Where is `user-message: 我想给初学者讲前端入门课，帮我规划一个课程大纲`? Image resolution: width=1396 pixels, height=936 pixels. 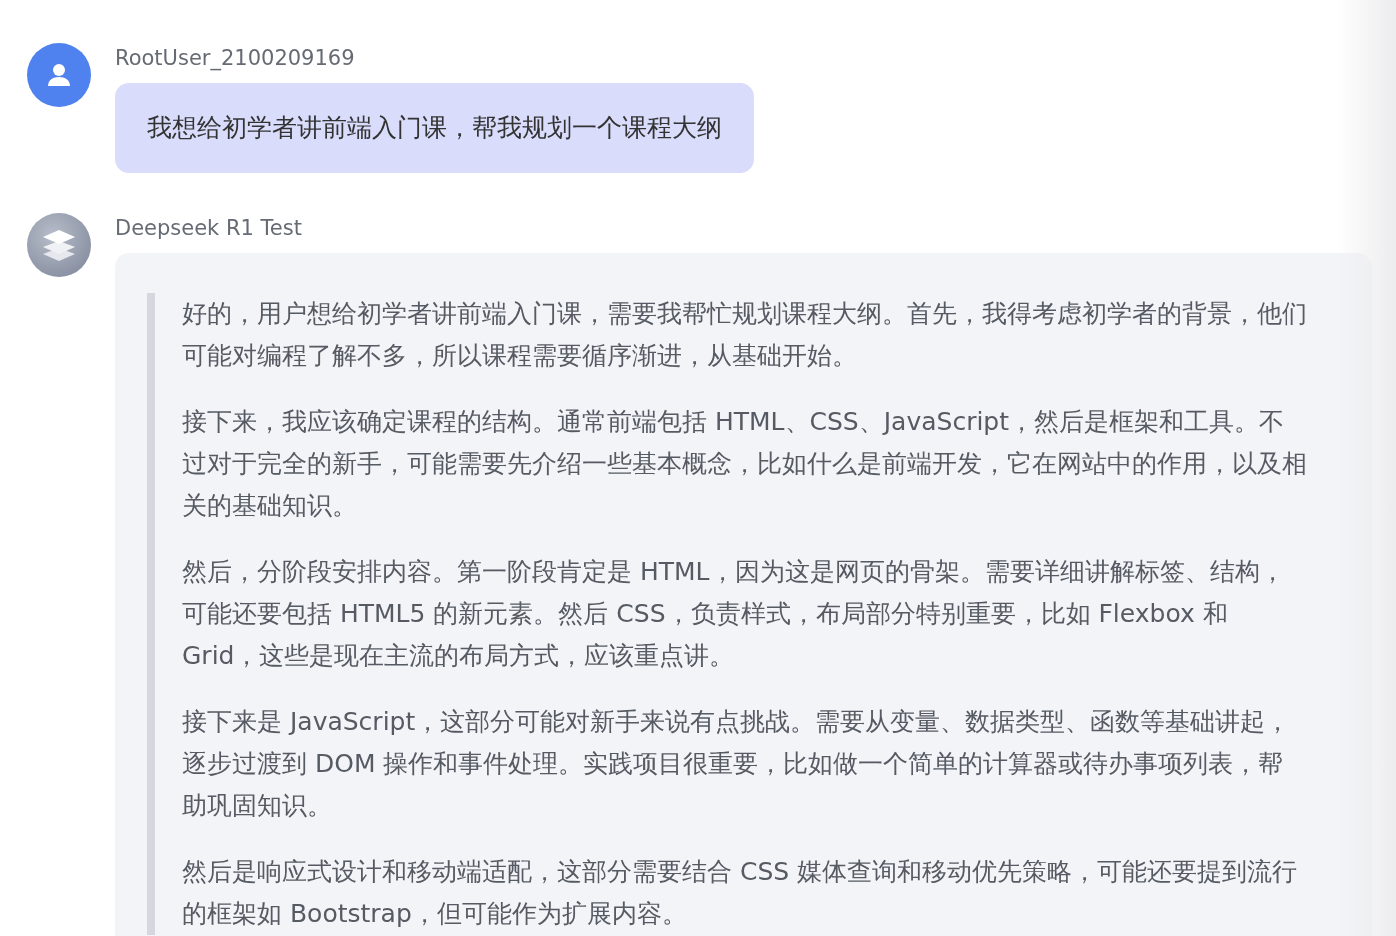 user-message: 我想给初学者讲前端入门课，帮我规划一个课程大纲 is located at coordinates (434, 128).